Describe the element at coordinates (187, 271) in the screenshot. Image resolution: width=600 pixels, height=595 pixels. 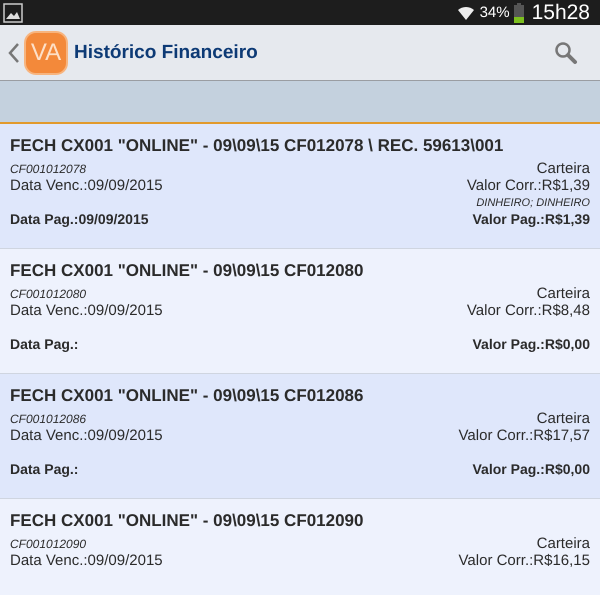
I see `transaction-title: FECH CX001 "ONLINE" - 09\09\15 CF012080` at that location.